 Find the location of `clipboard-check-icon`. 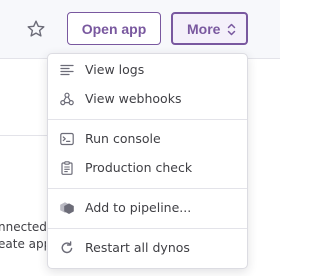

clipboard-check-icon is located at coordinates (67, 168).